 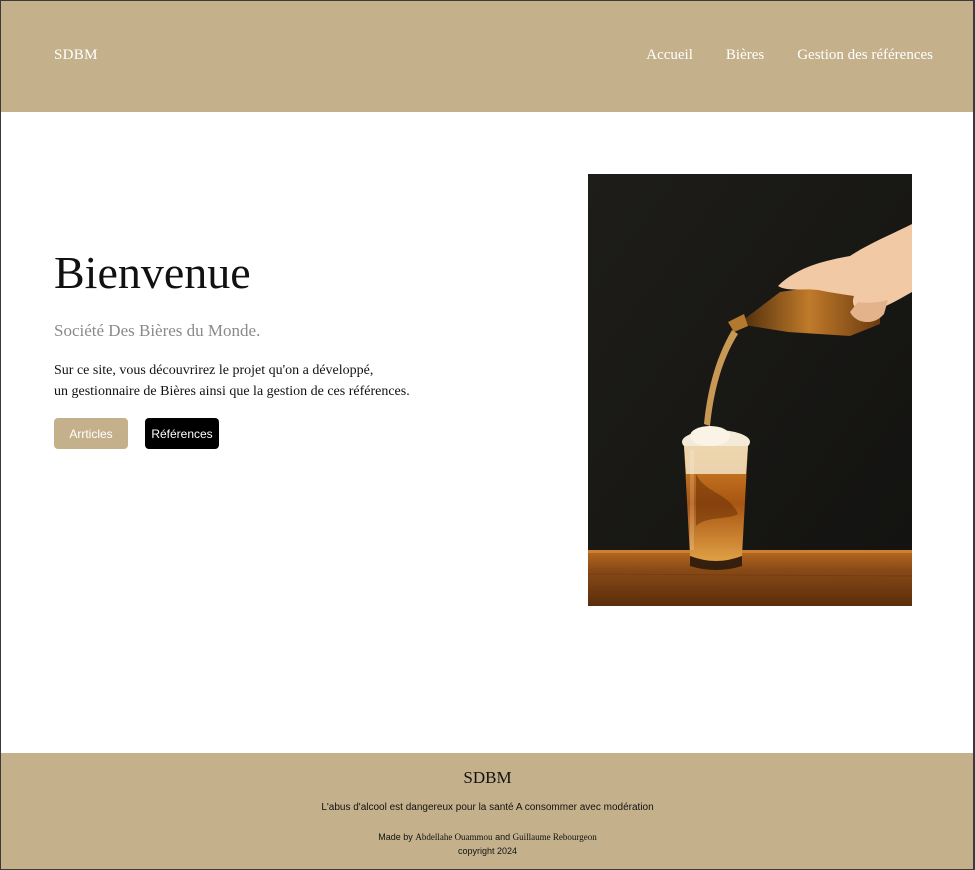 What do you see at coordinates (487, 777) in the screenshot?
I see `footer-brand: SDBM` at bounding box center [487, 777].